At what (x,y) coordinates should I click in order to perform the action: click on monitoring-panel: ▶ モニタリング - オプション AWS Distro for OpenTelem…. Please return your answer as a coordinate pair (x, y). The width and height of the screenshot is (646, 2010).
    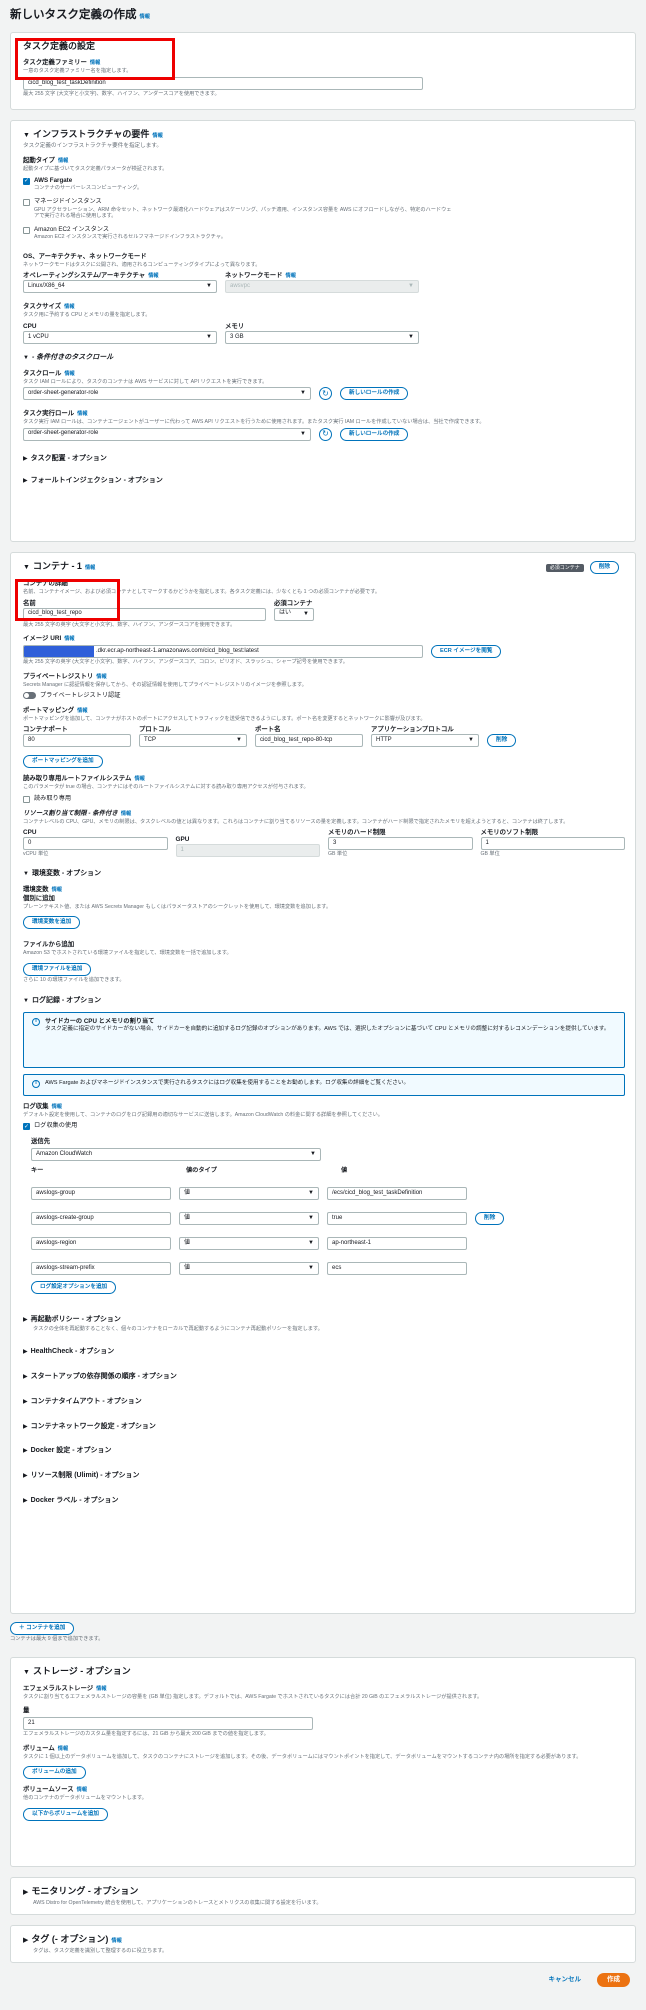
    Looking at the image, I should click on (323, 1895).